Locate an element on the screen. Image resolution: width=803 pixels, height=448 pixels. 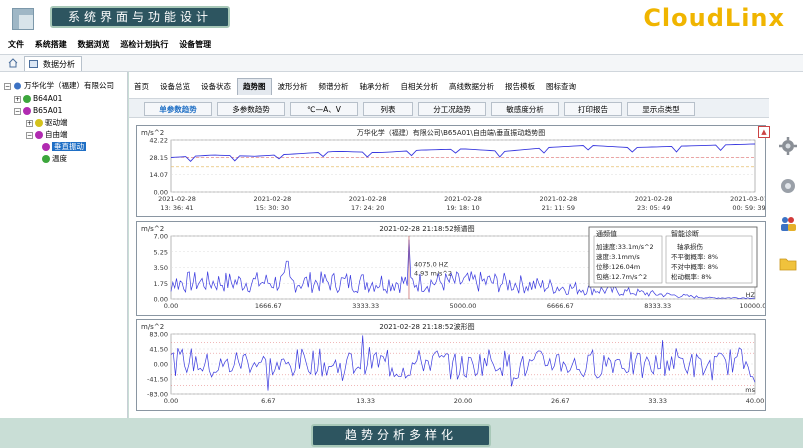
tree-item-temperature: 温度 is located at coordinates (54, 158).